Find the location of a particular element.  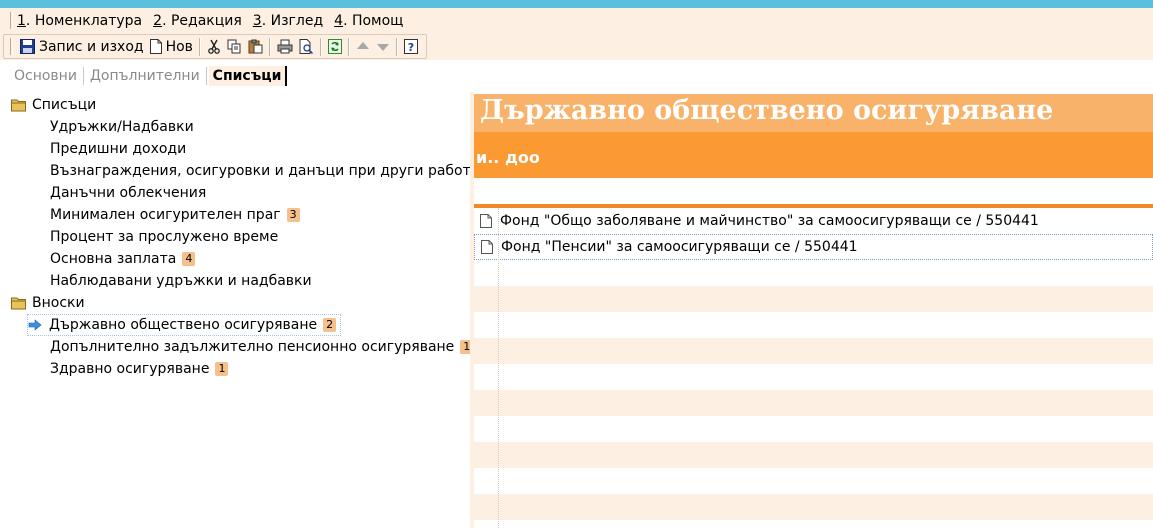

count-badge: 4 is located at coordinates (189, 259).